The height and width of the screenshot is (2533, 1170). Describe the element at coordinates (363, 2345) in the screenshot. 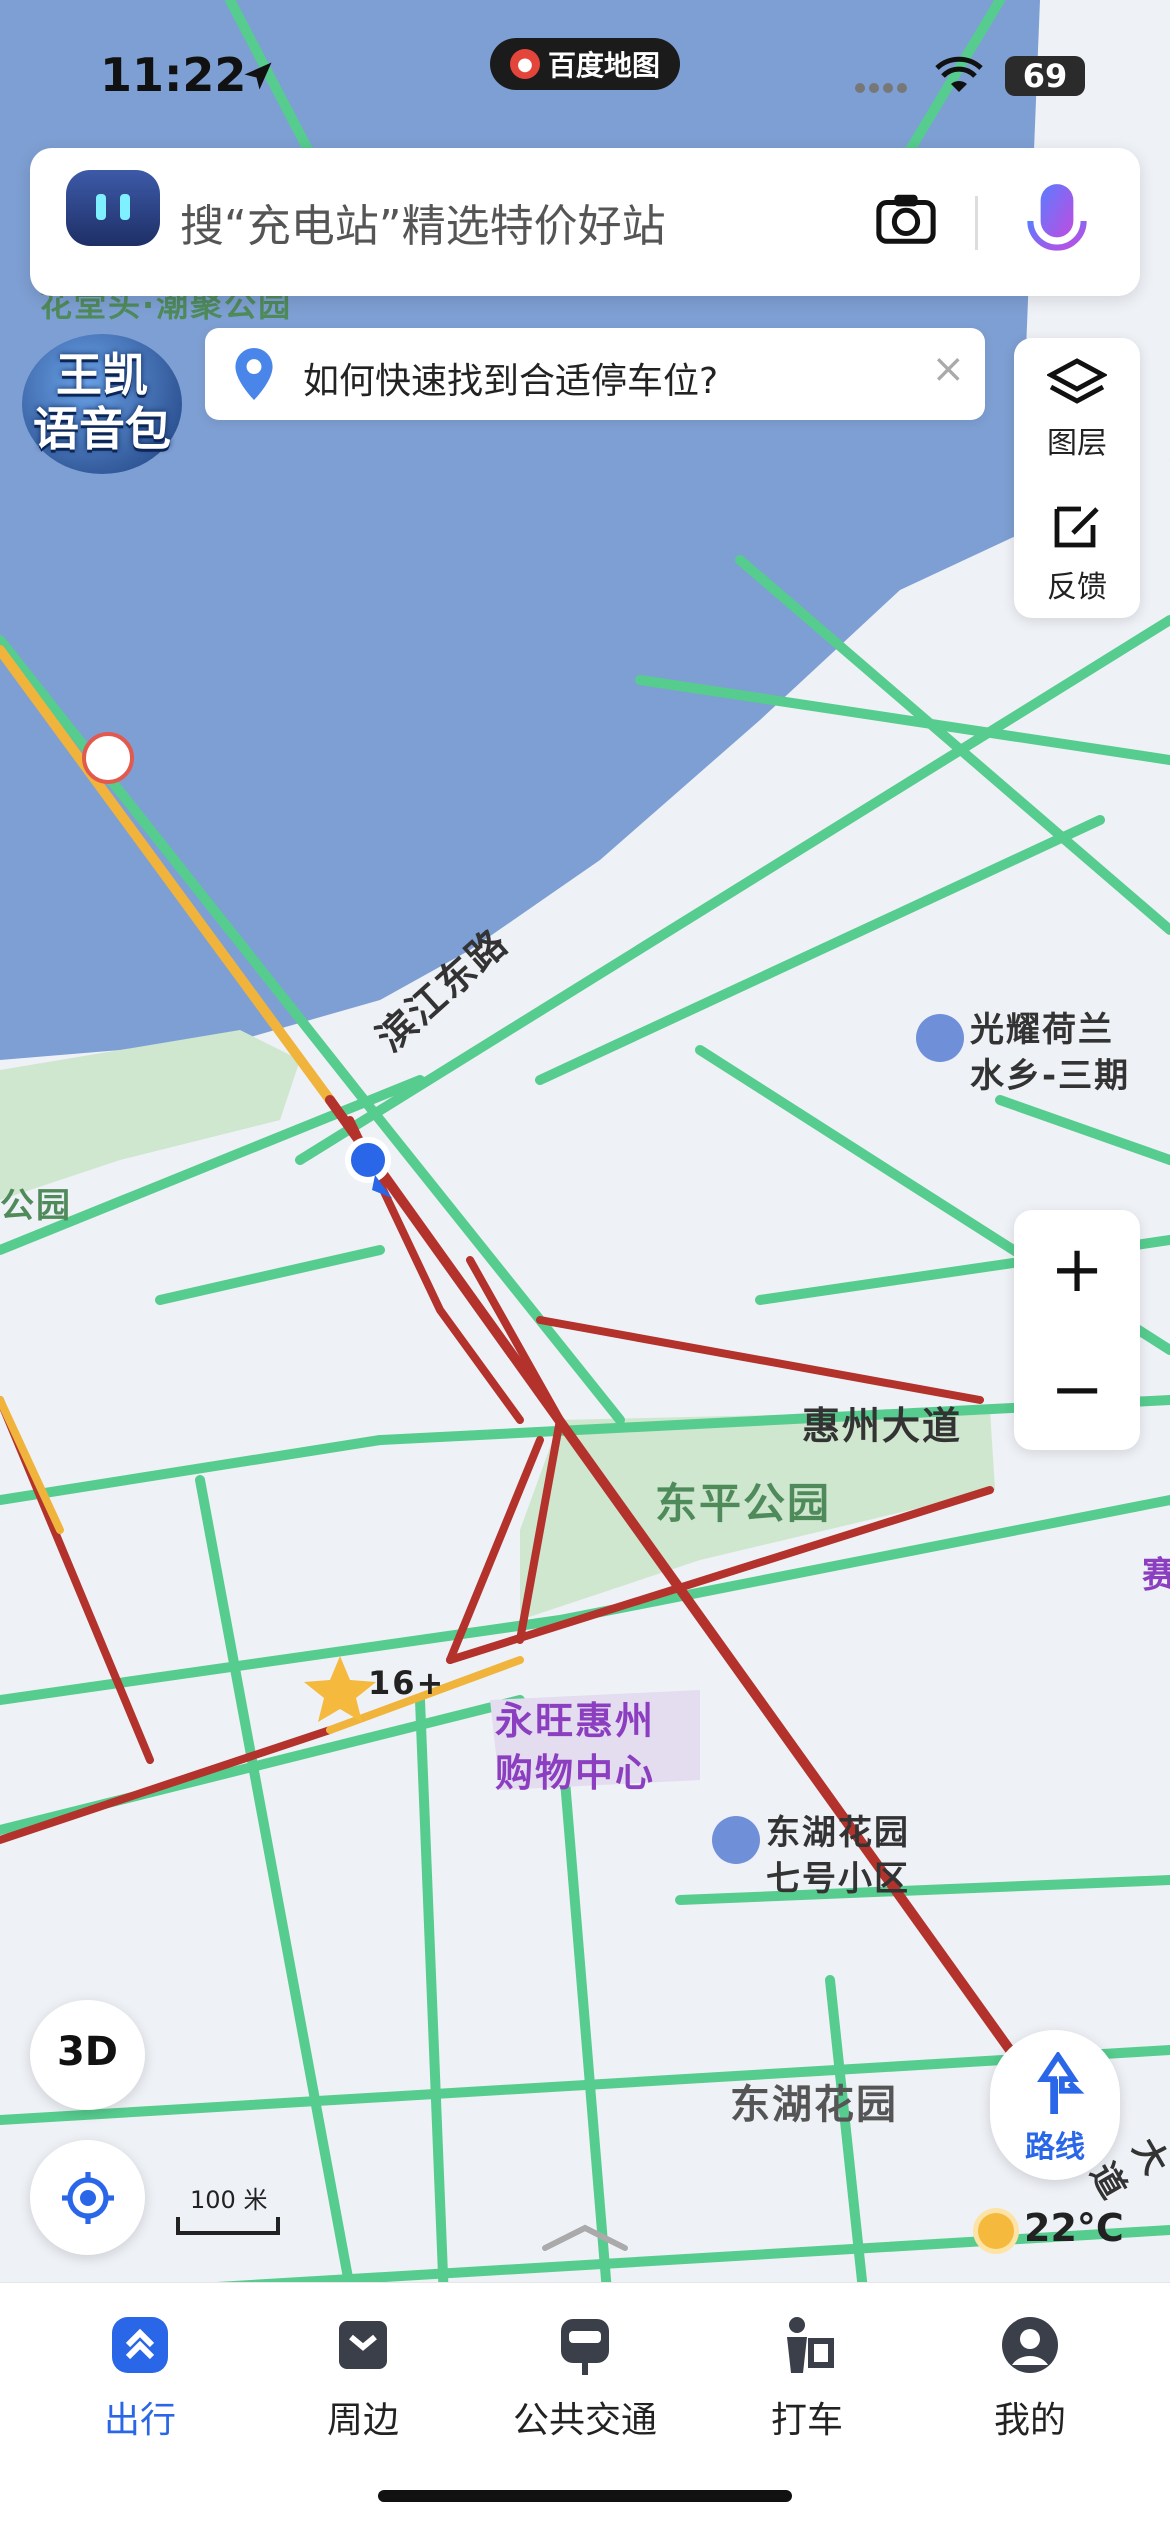

I see `nearby-icon` at that location.